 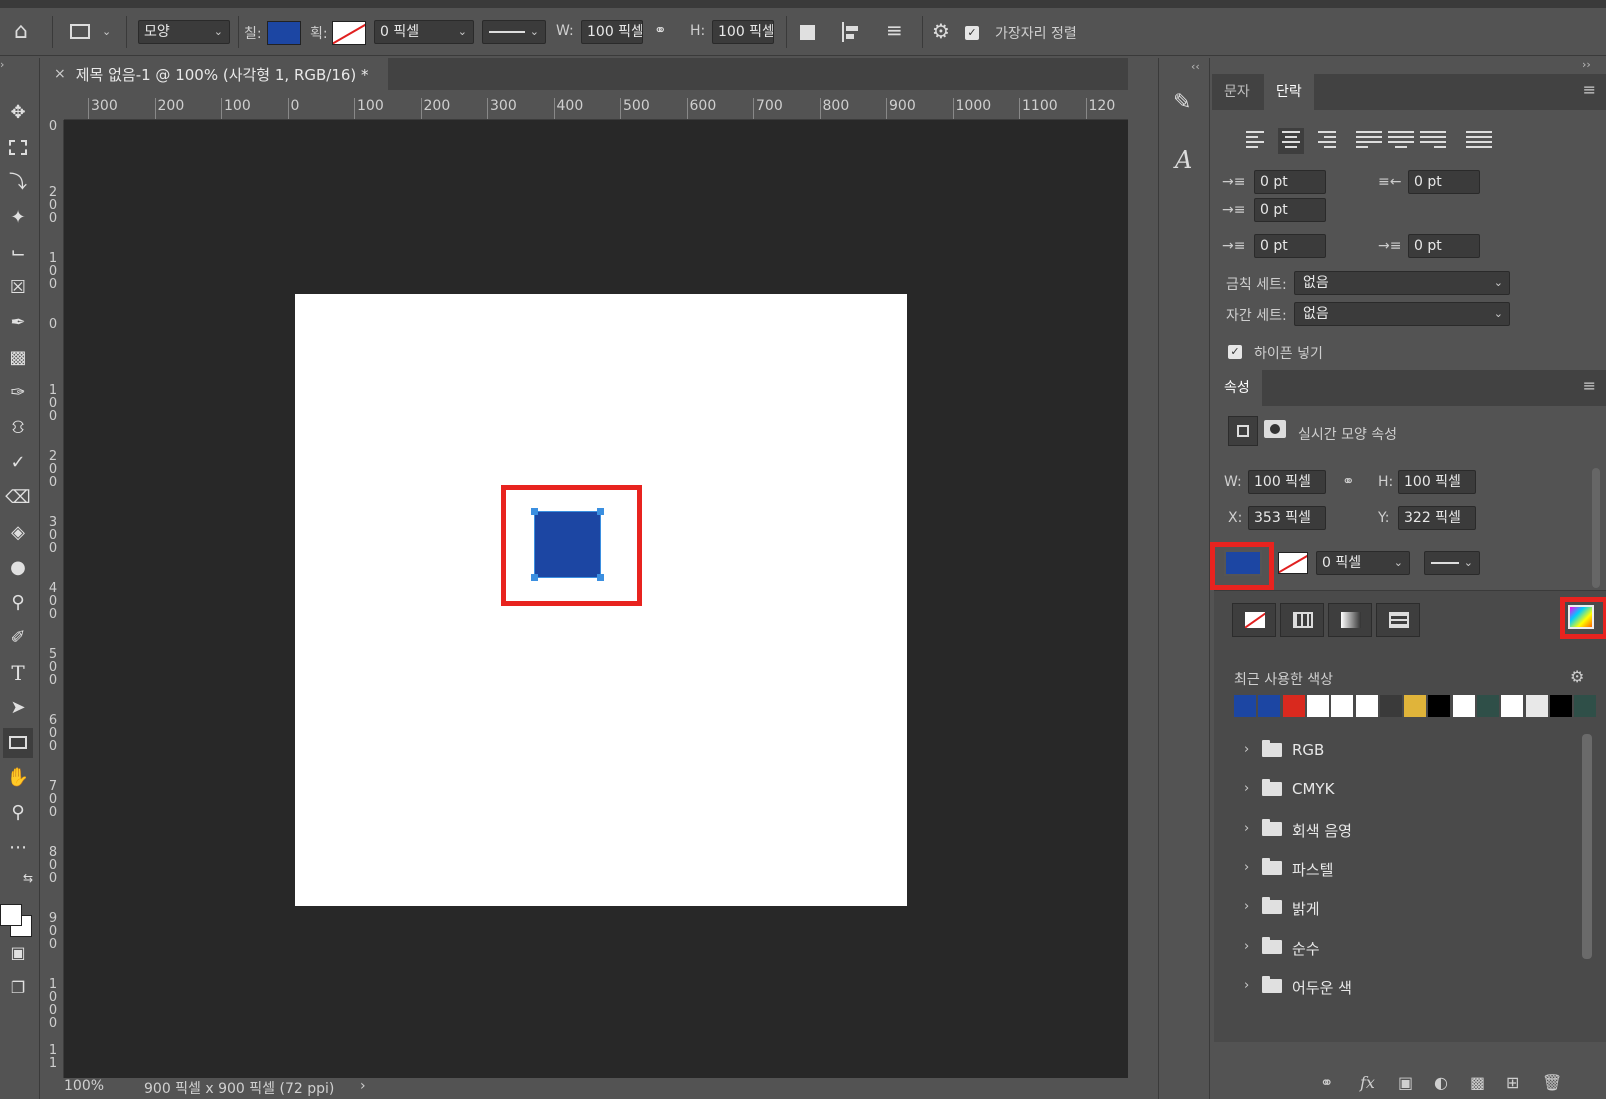 What do you see at coordinates (1405, 1082) in the screenshot?
I see `add-mask-icon: ▣` at bounding box center [1405, 1082].